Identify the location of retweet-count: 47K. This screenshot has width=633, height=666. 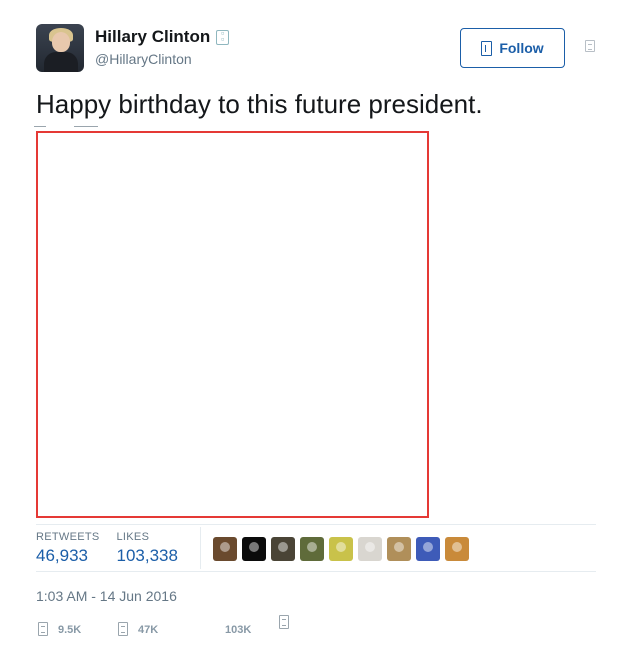
(148, 630).